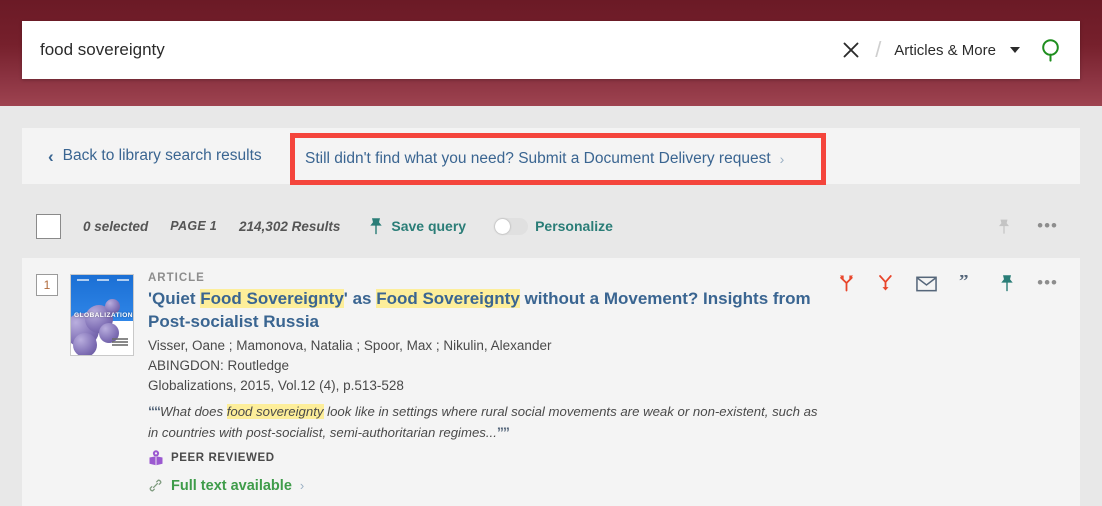 The height and width of the screenshot is (506, 1102). I want to click on full-text-available-link: Full text available ›, so click(489, 486).